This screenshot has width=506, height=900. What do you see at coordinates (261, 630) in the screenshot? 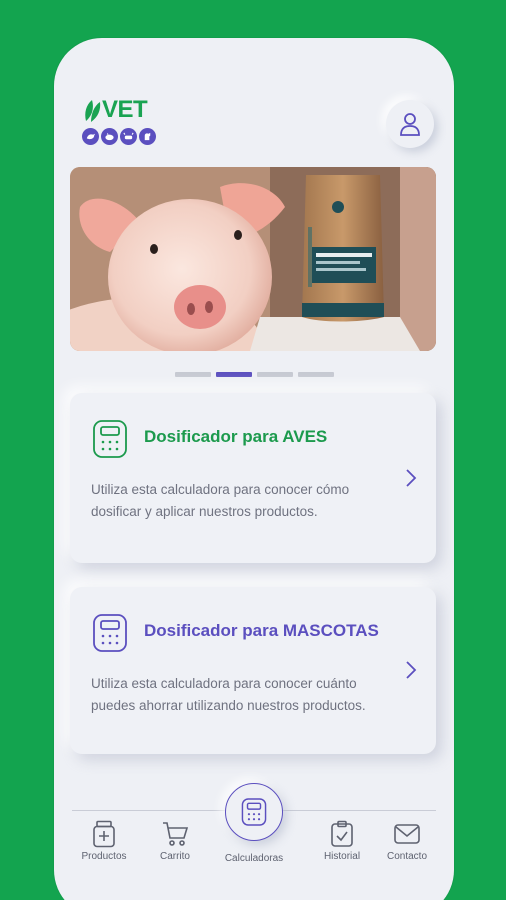
I see `card-title: Dosificador para MASCOTAS` at bounding box center [261, 630].